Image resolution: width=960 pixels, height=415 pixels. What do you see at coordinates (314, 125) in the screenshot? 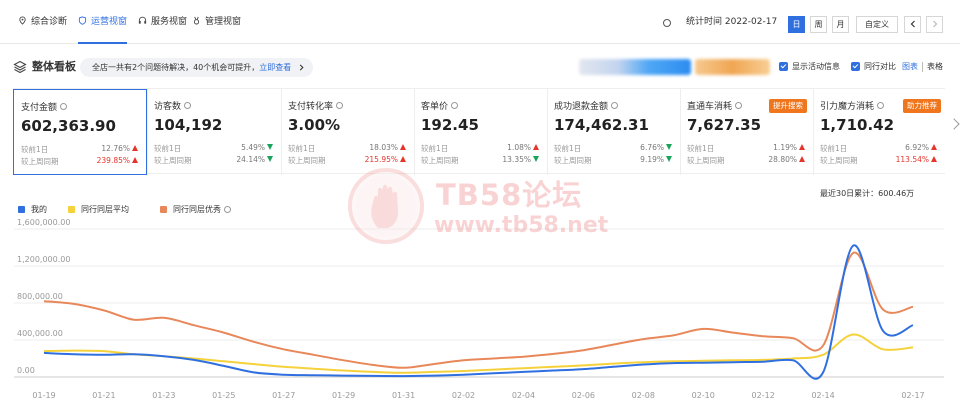
I see `metric-value: 3.00%` at bounding box center [314, 125].